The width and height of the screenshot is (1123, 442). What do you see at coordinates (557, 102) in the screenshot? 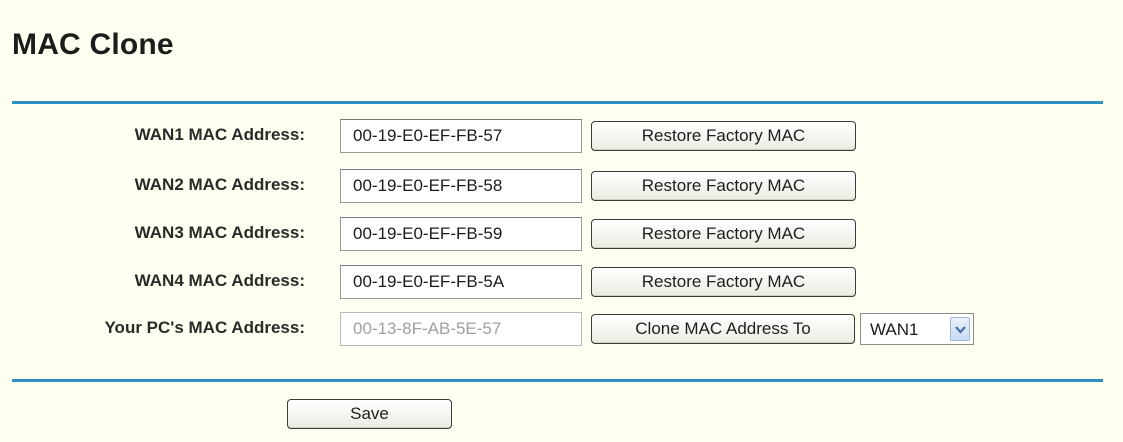
I see `top-divider` at bounding box center [557, 102].